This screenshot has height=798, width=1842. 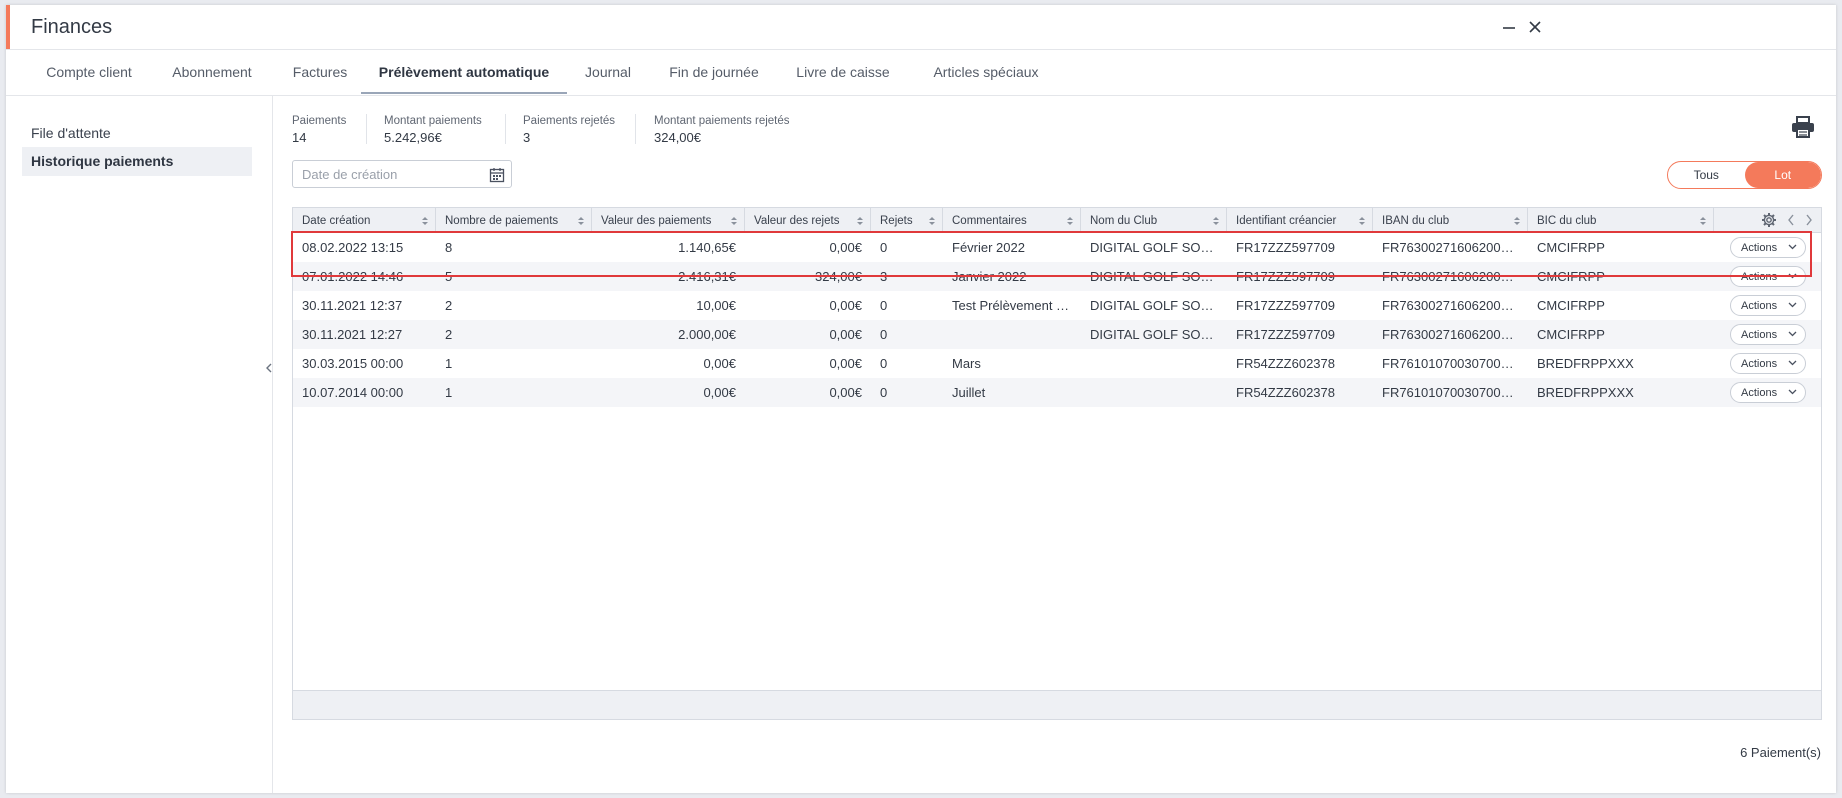 I want to click on column-header-label: Commentaires, so click(x=989, y=221).